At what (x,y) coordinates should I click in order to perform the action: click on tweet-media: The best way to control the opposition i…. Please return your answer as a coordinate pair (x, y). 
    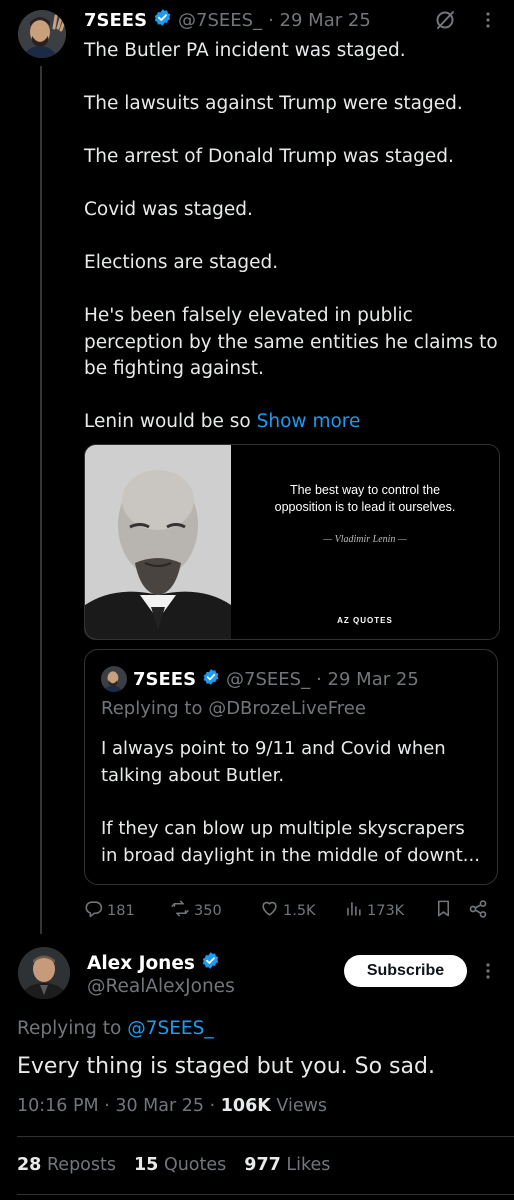
    Looking at the image, I should click on (292, 542).